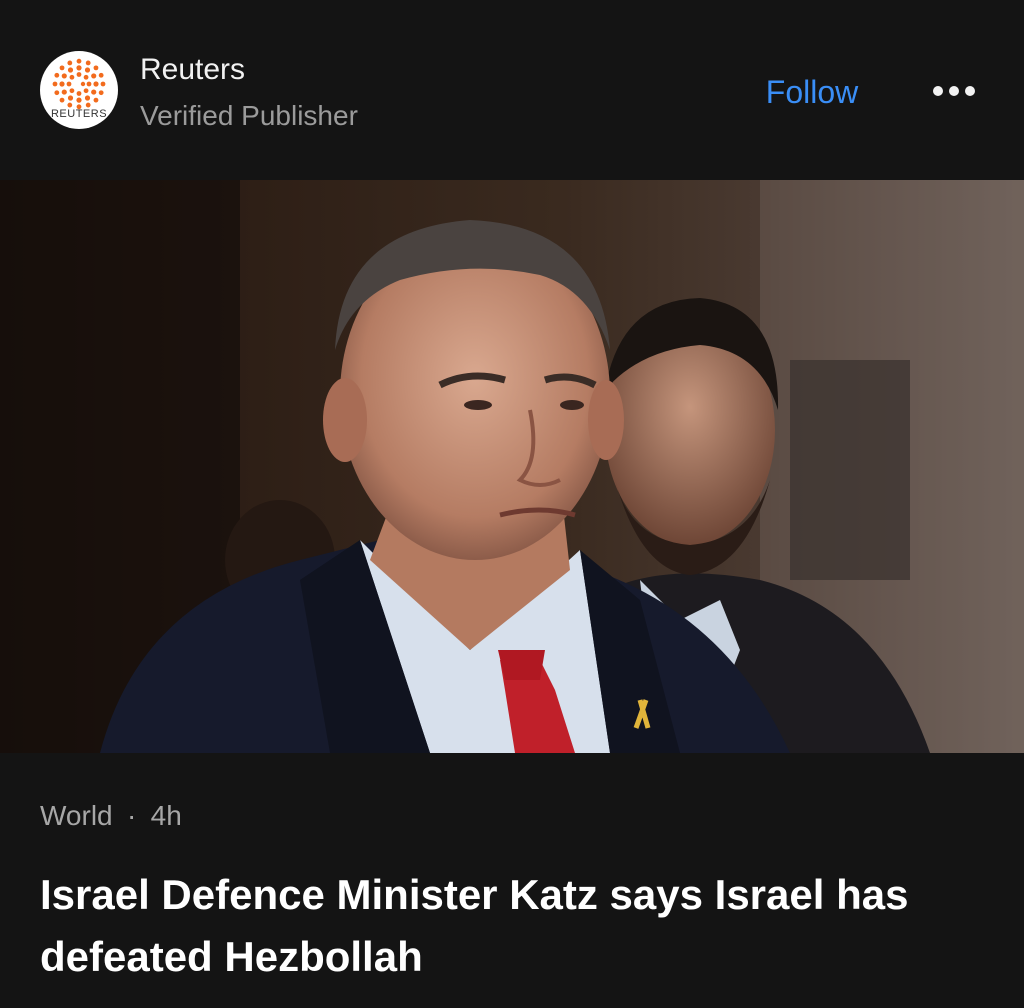 This screenshot has width=1024, height=1008. What do you see at coordinates (79, 114) in the screenshot?
I see `logo-wordmark: REUTERS` at bounding box center [79, 114].